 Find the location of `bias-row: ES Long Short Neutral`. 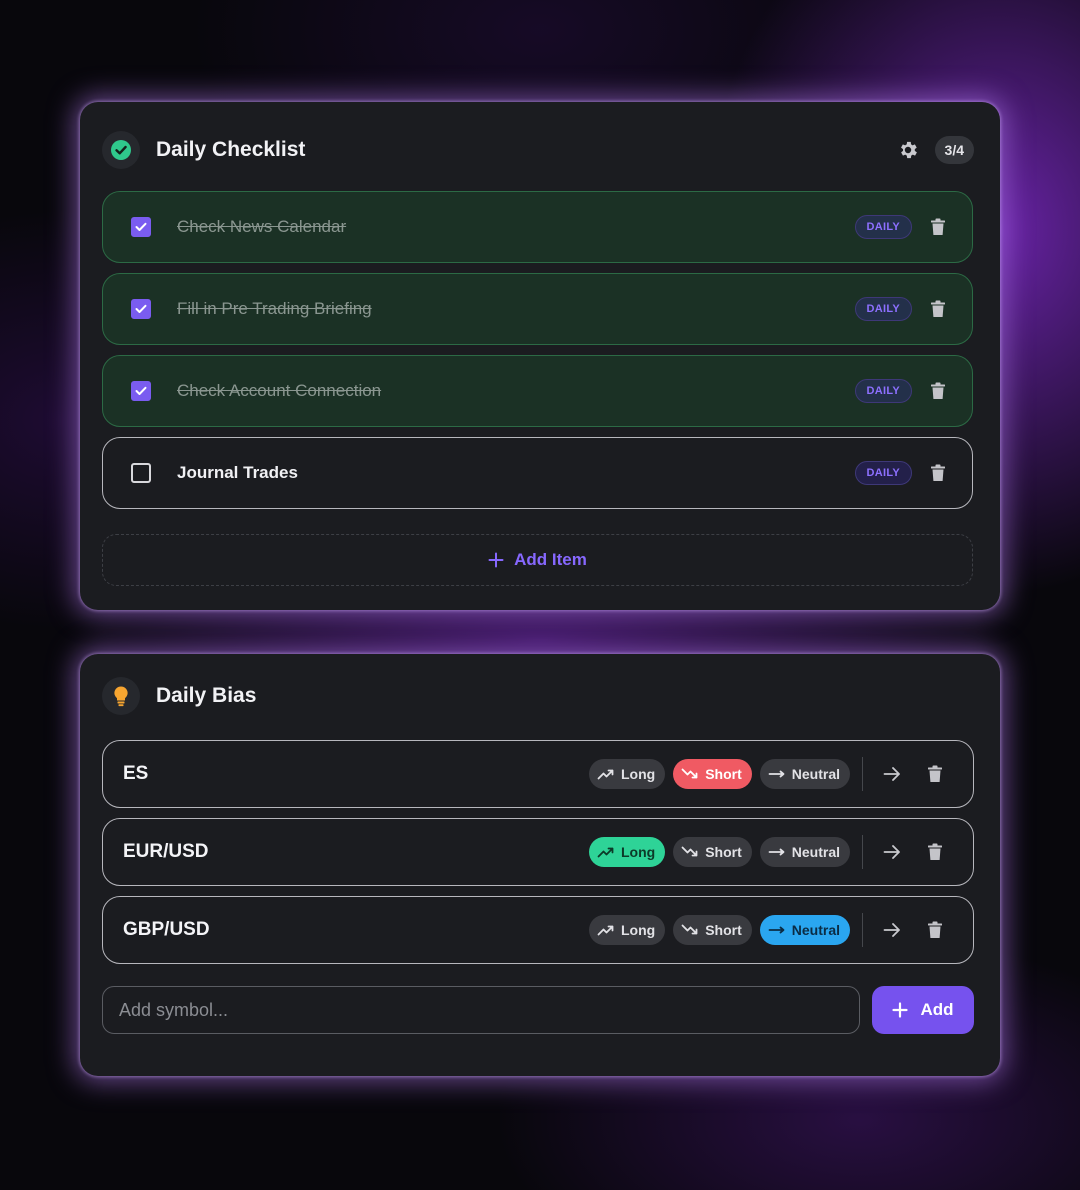

bias-row: ES Long Short Neutral is located at coordinates (538, 774).